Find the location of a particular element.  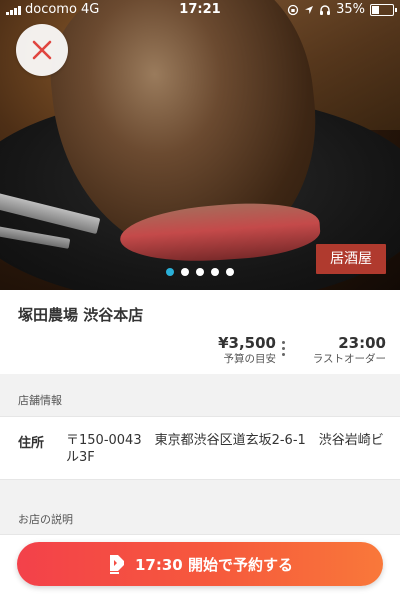

battery-percent: 35% is located at coordinates (350, 9).